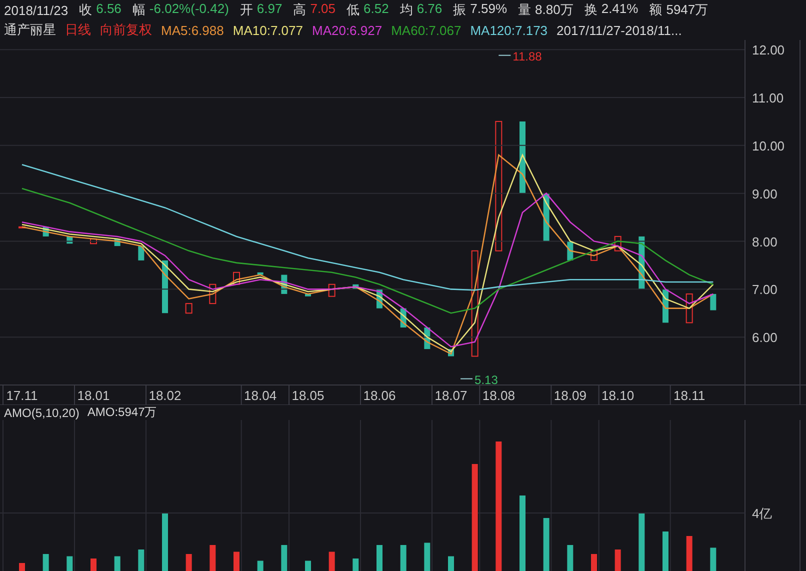 Image resolution: width=806 pixels, height=571 pixels. I want to click on quote-value: 6.97, so click(269, 9).